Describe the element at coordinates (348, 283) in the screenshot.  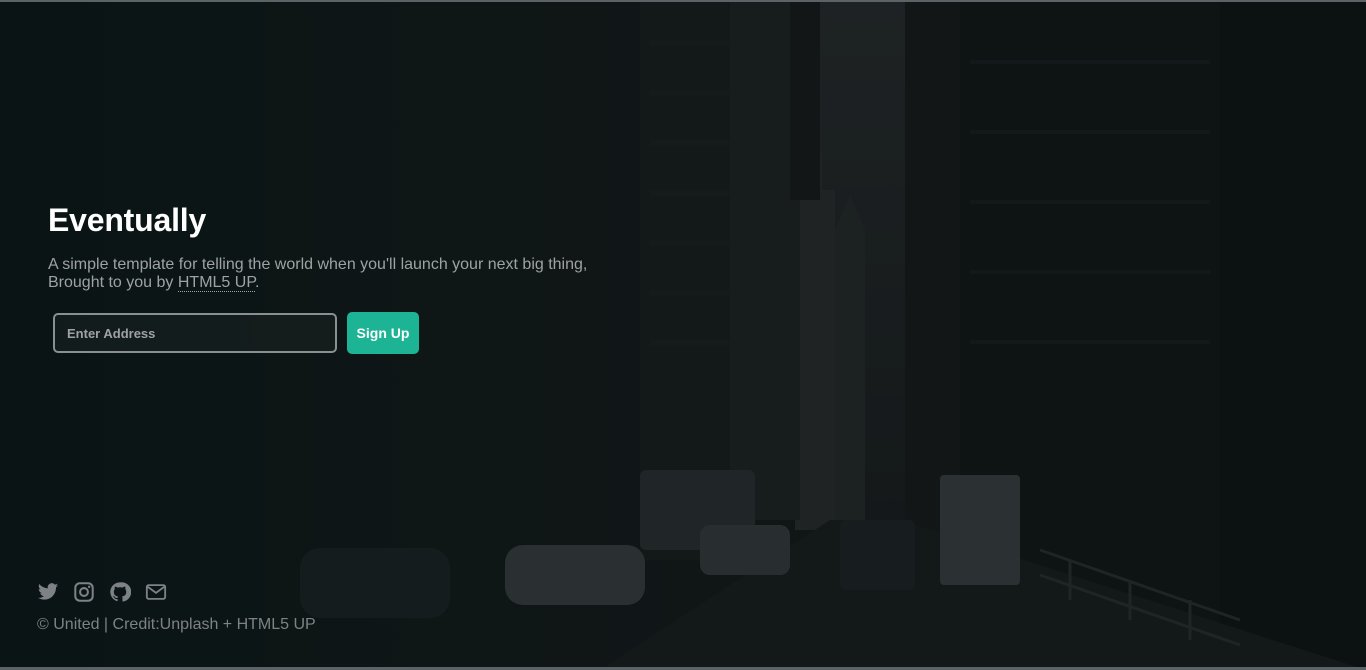
I see `subtitle-line-2: Brought to you by HTML5 UP.` at that location.